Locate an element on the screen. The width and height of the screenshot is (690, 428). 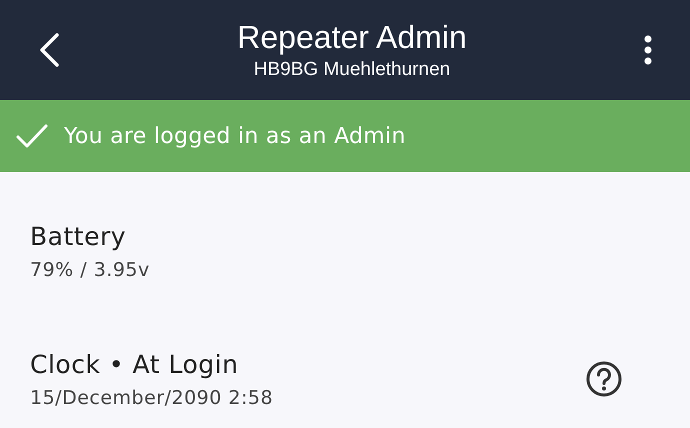
banner-text: You are logged in as an Admin is located at coordinates (235, 136).